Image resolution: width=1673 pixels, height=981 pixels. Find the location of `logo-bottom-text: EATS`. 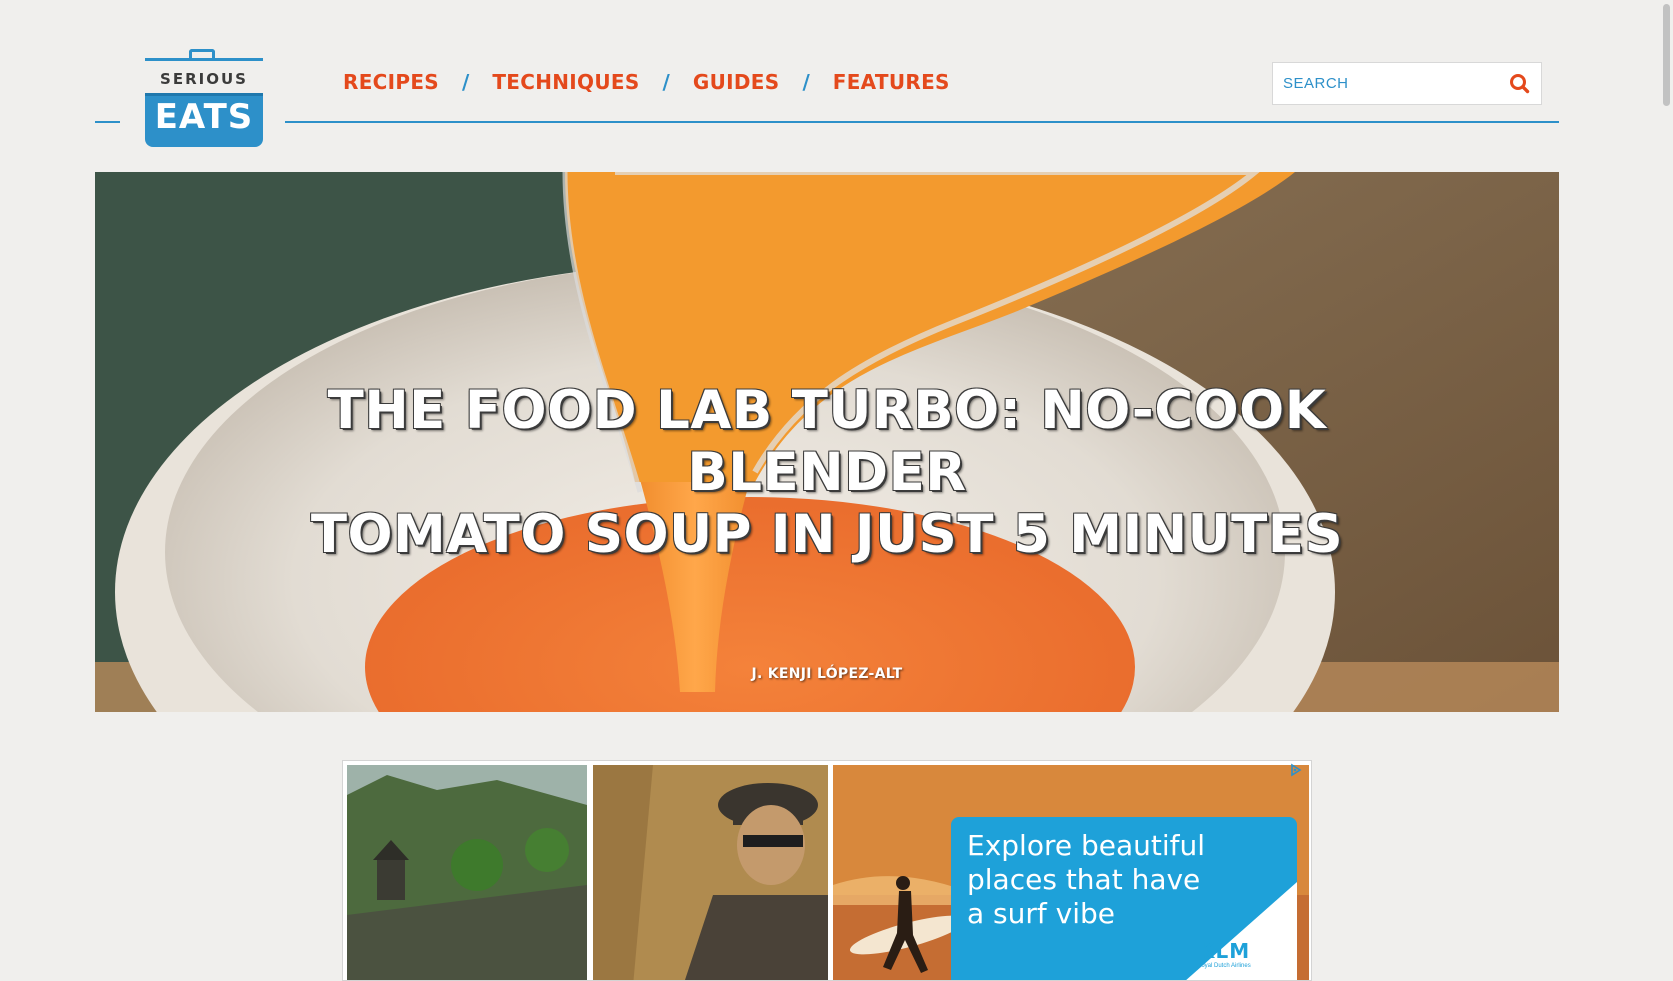

logo-bottom-text: EATS is located at coordinates (204, 117).